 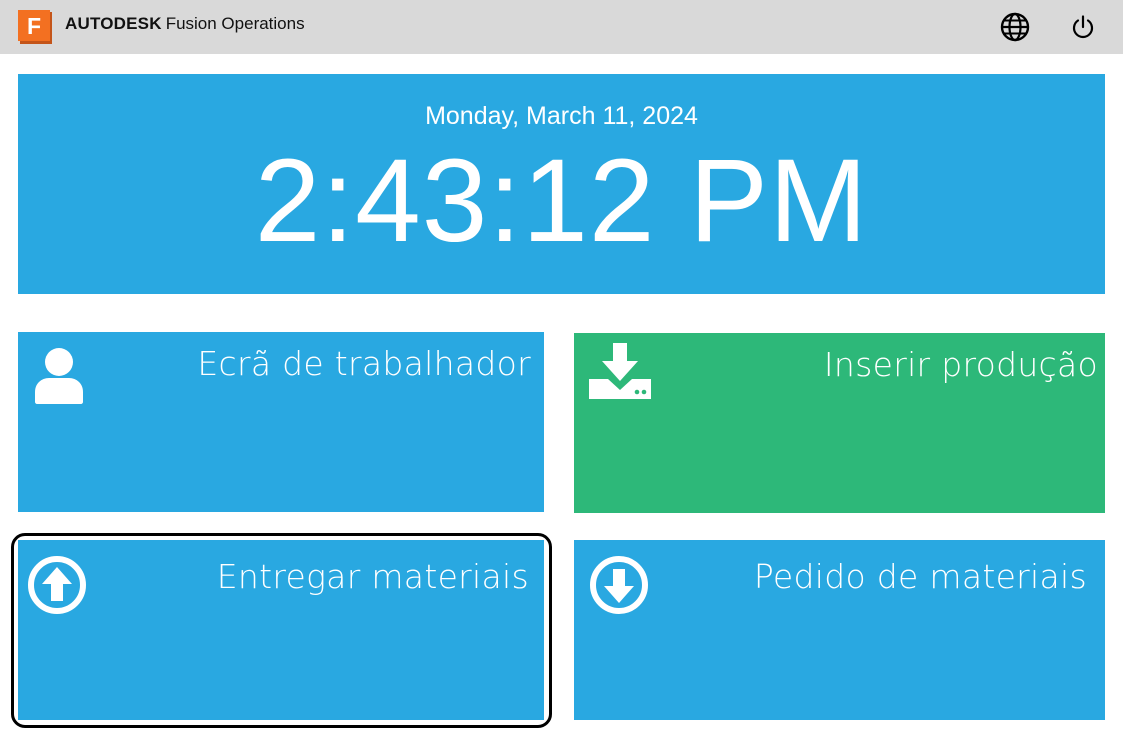 I want to click on power-icon, so click(x=1083, y=27).